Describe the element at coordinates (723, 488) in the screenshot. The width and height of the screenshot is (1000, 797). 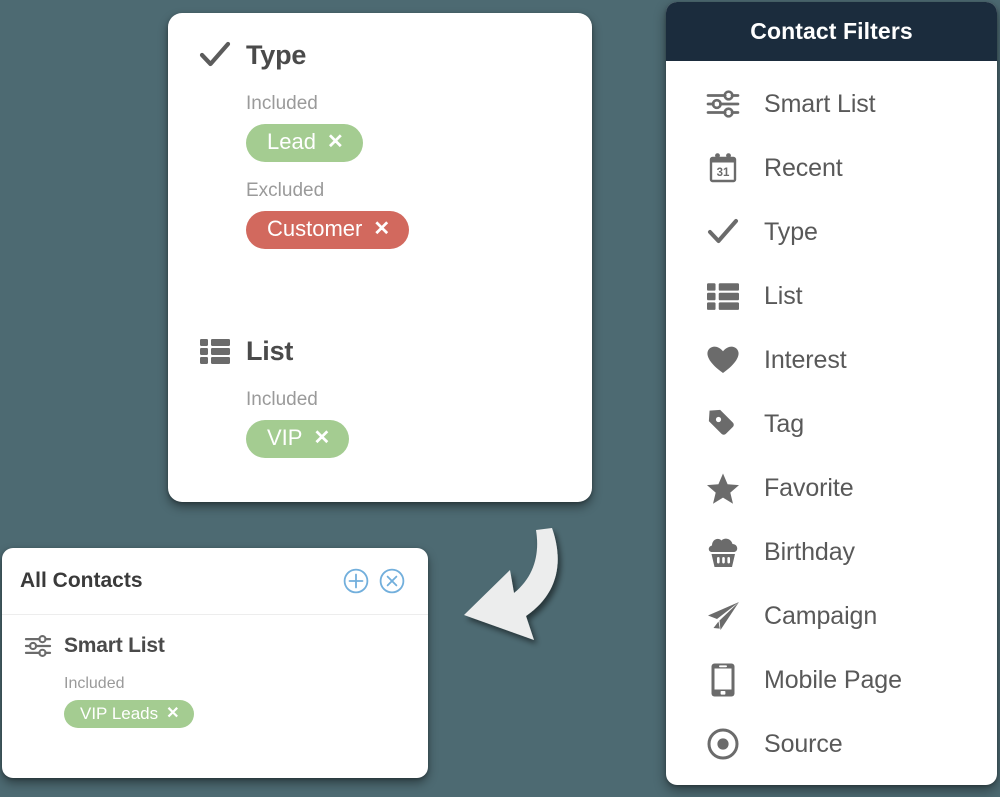
I see `star-icon` at that location.